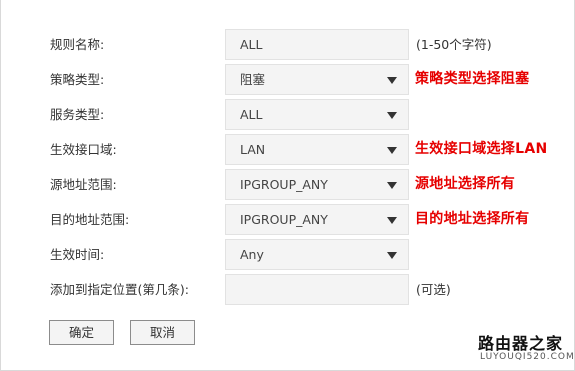 This screenshot has height=371, width=575. I want to click on destination-address-select: IPGROUP_ANY, so click(317, 219).